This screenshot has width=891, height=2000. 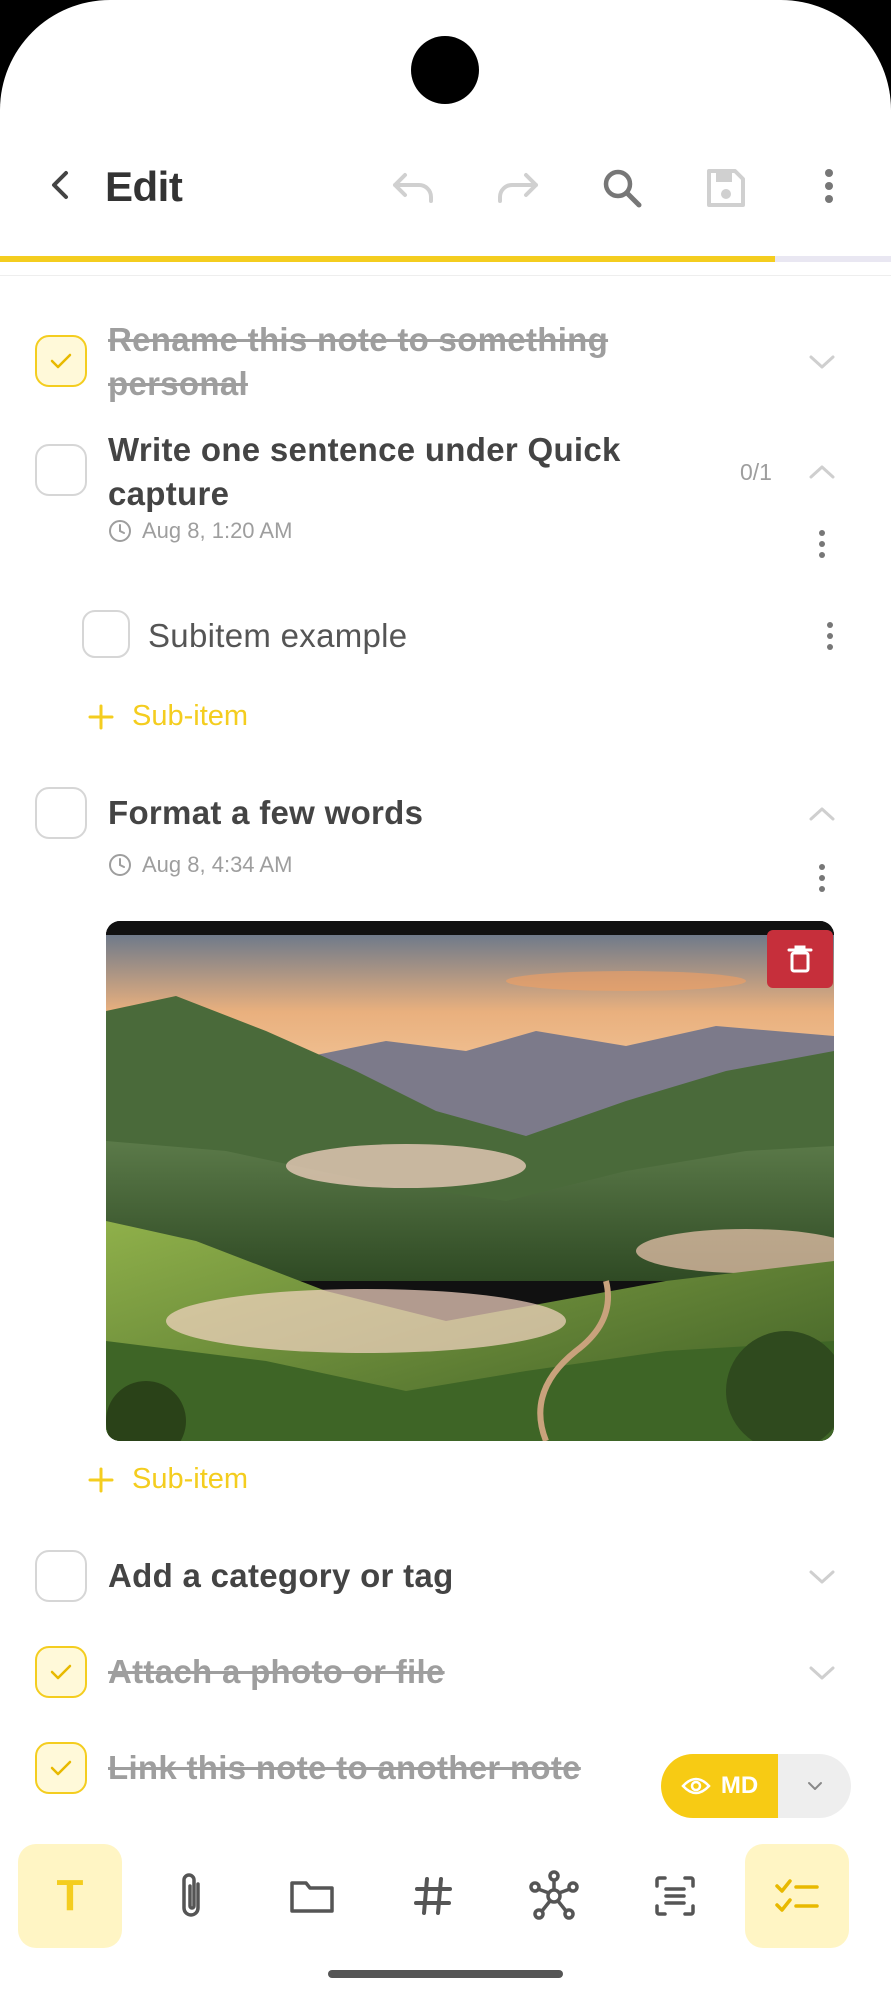 I want to click on md-label: MD, so click(x=739, y=1785).